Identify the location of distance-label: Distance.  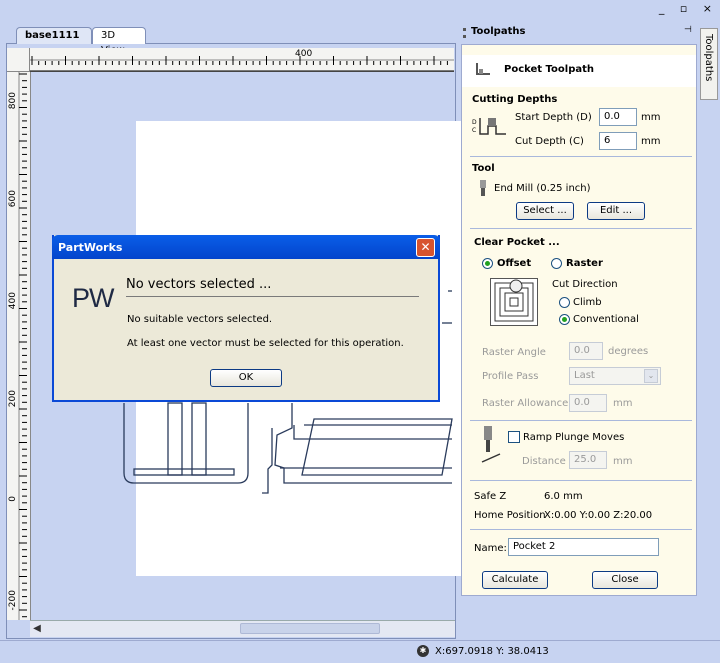
(544, 461).